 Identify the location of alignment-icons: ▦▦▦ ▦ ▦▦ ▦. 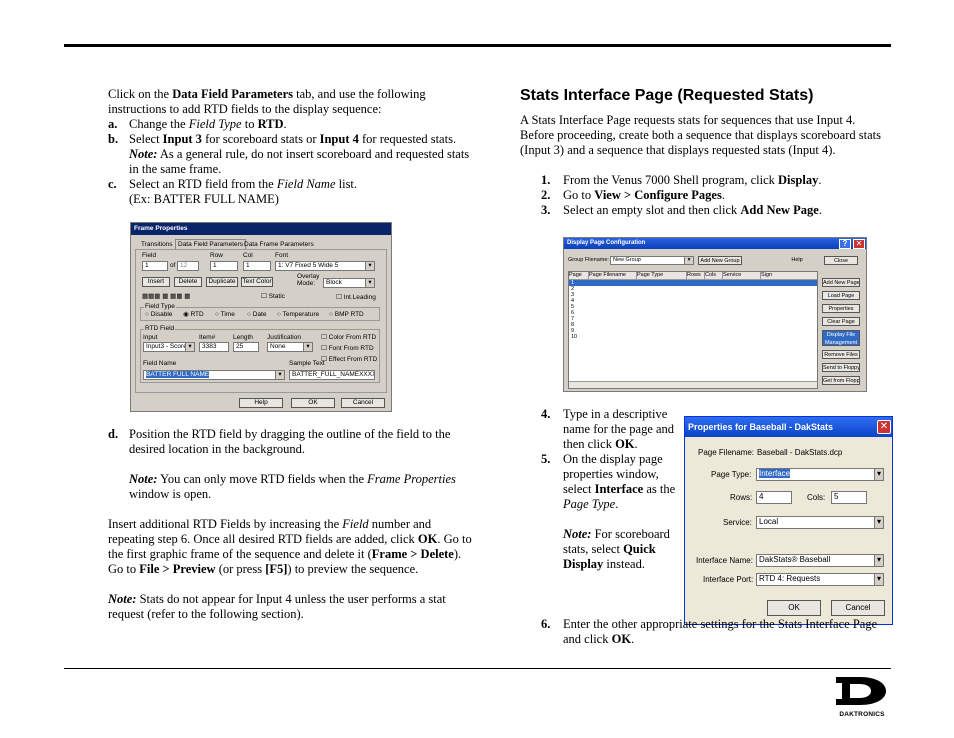
(166, 297).